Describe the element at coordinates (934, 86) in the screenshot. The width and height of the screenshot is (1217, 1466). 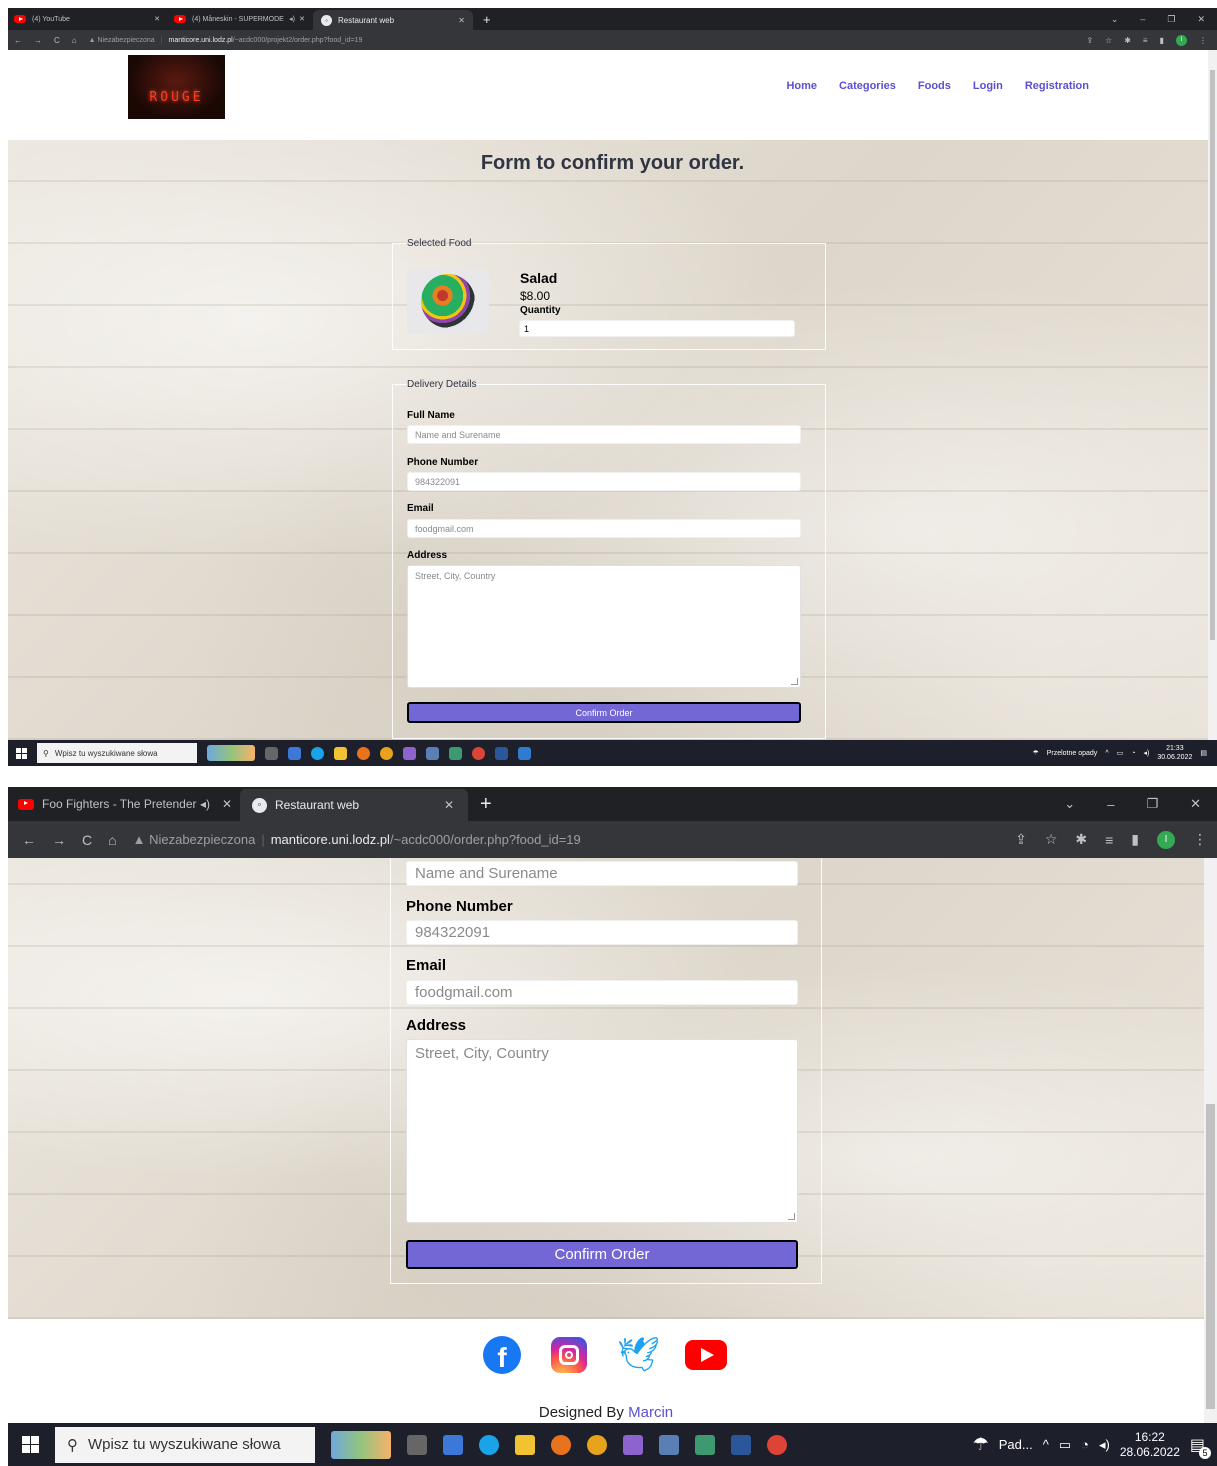
I see `nav-foods: Foods` at that location.